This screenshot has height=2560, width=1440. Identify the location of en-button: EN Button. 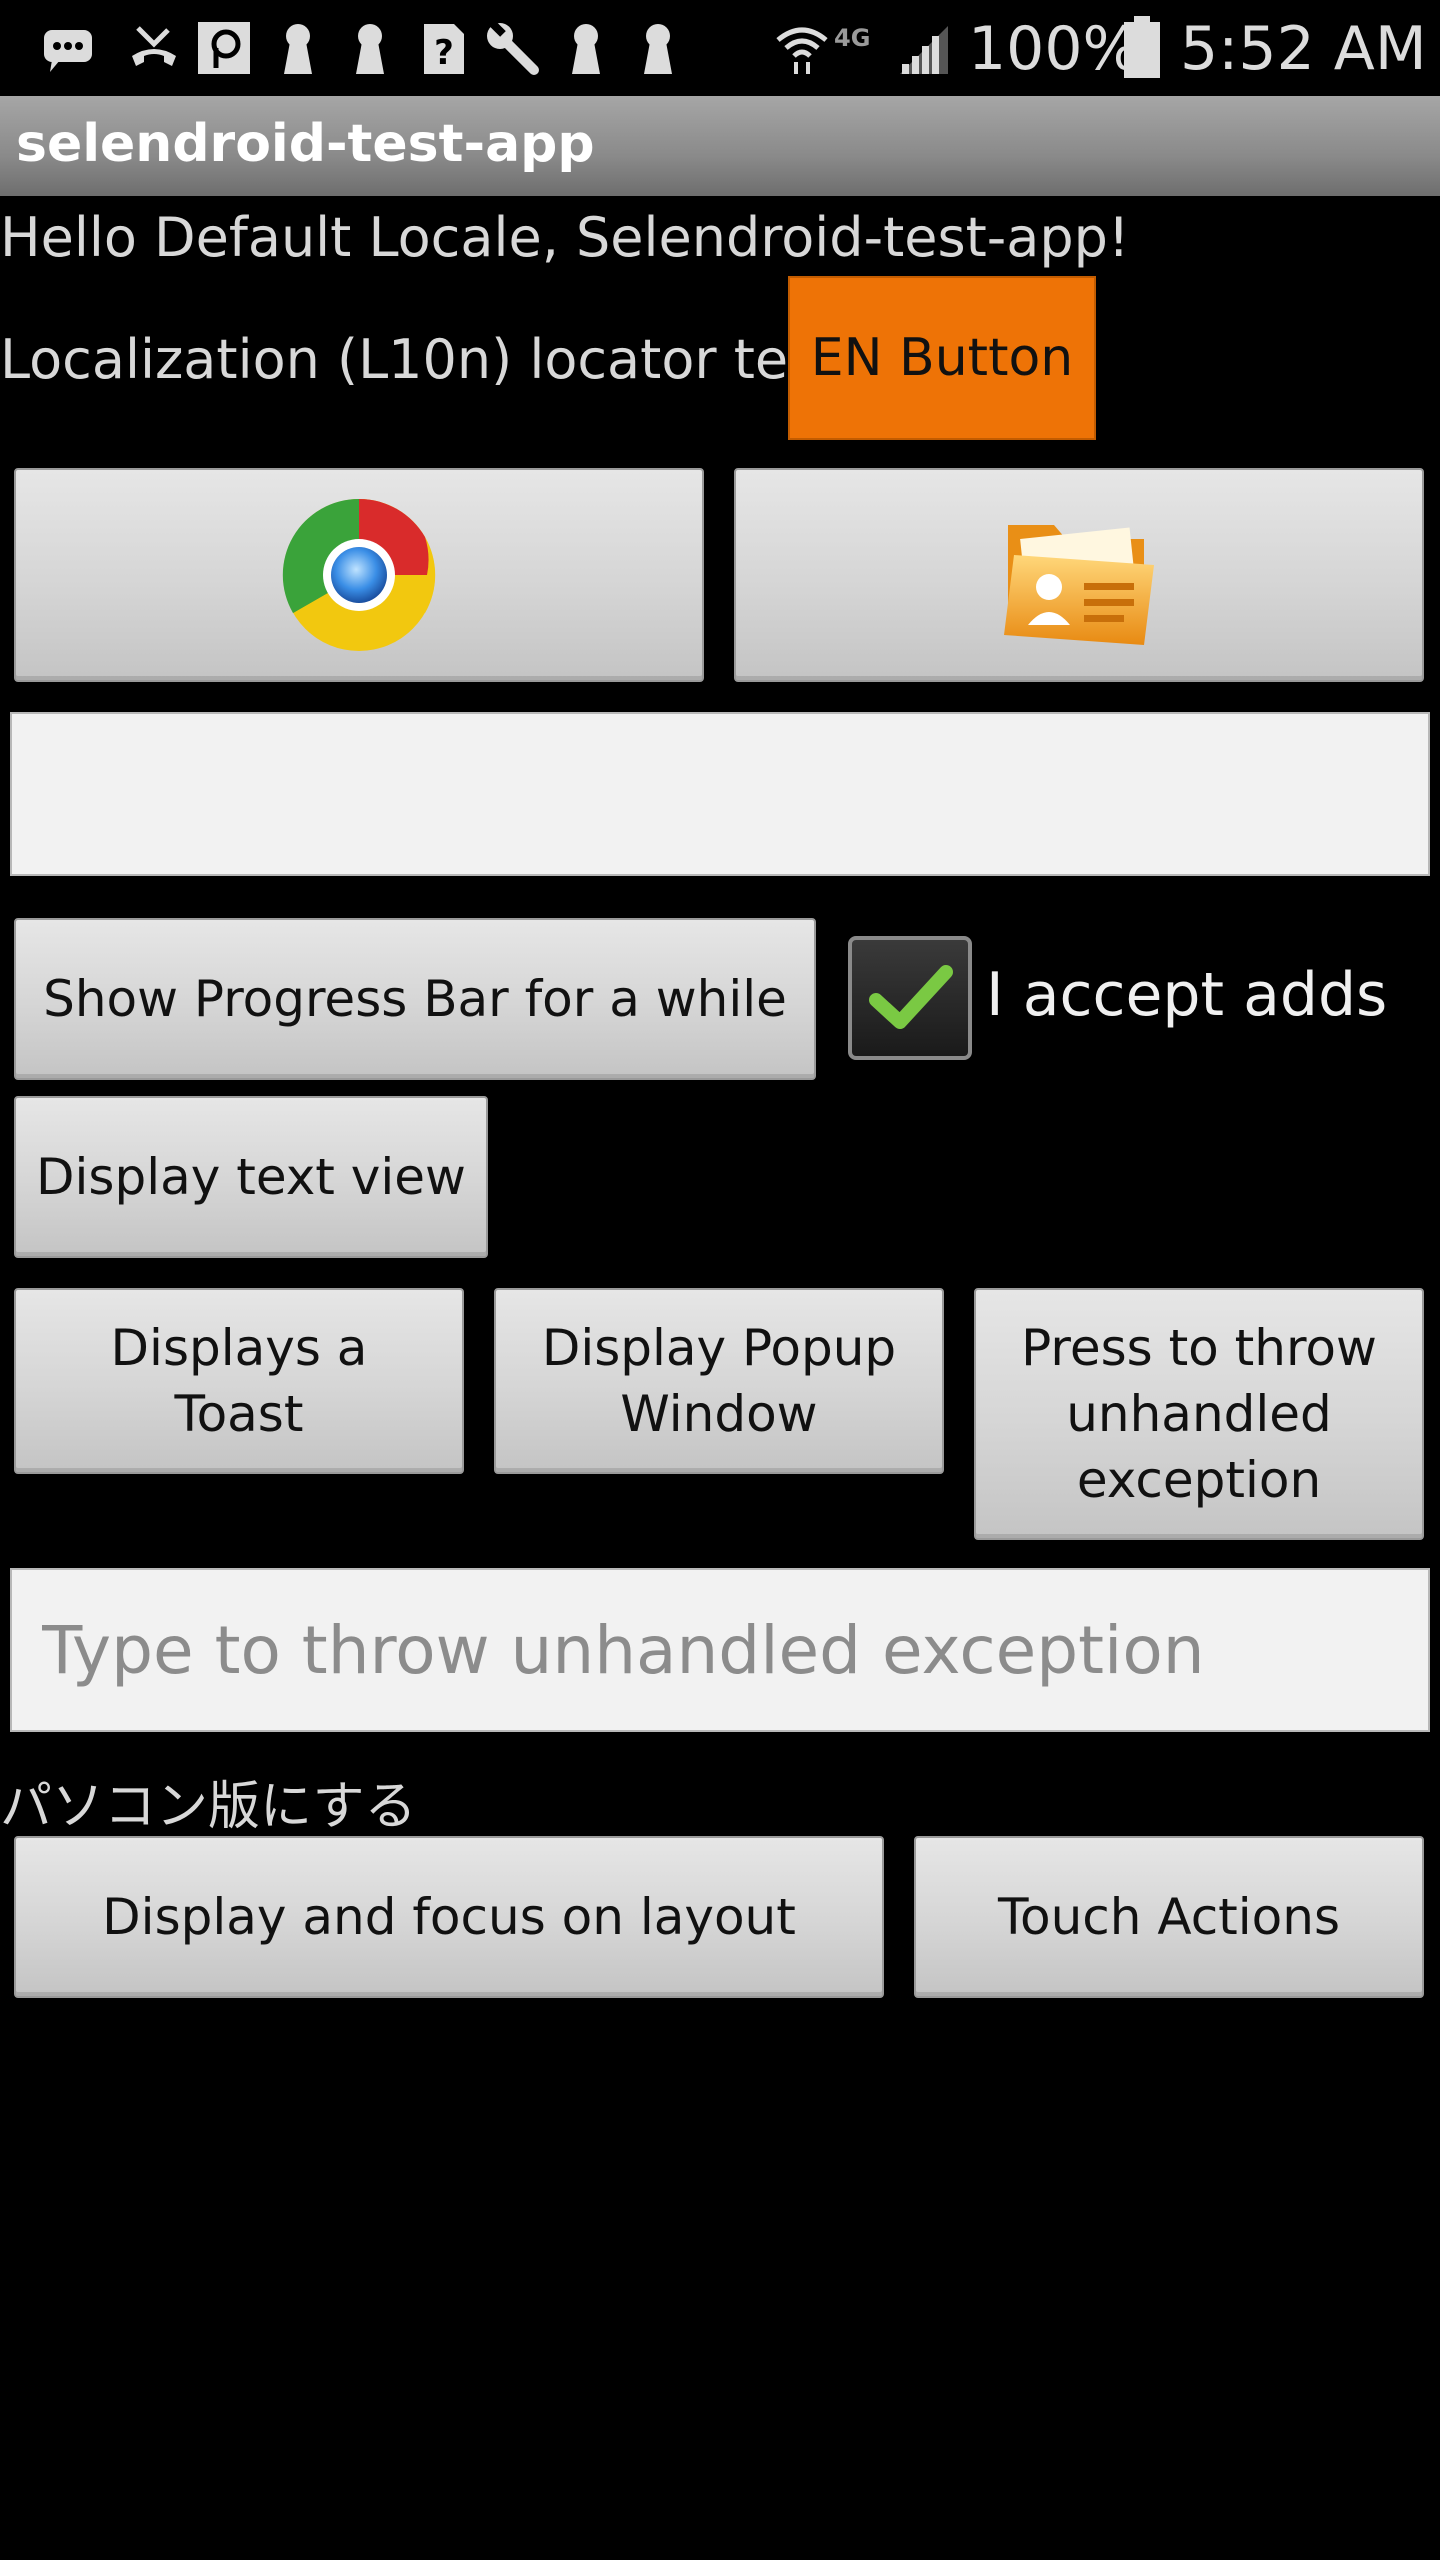
(942, 358).